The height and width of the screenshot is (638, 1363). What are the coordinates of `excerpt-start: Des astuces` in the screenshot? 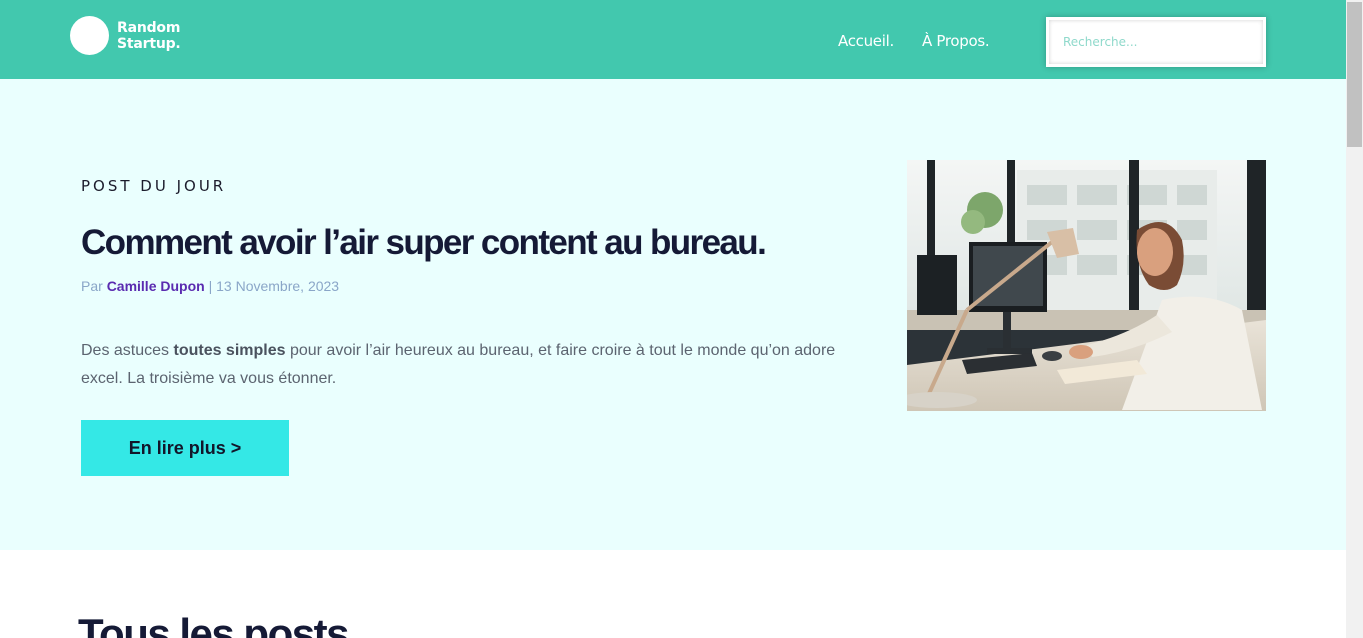 It's located at (127, 350).